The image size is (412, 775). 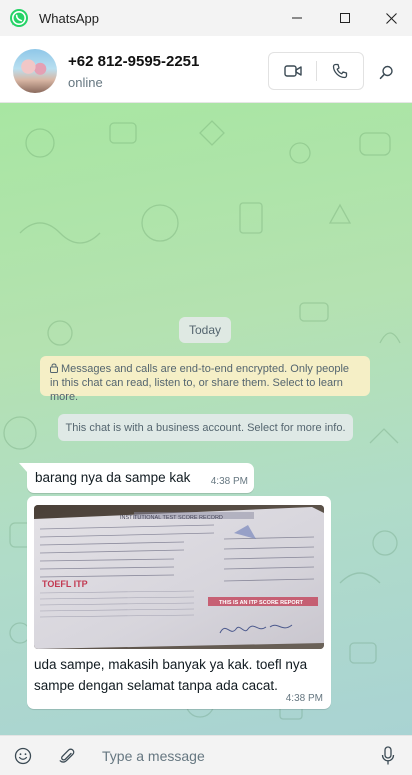 I want to click on voice-call-icon, so click(x=339, y=71).